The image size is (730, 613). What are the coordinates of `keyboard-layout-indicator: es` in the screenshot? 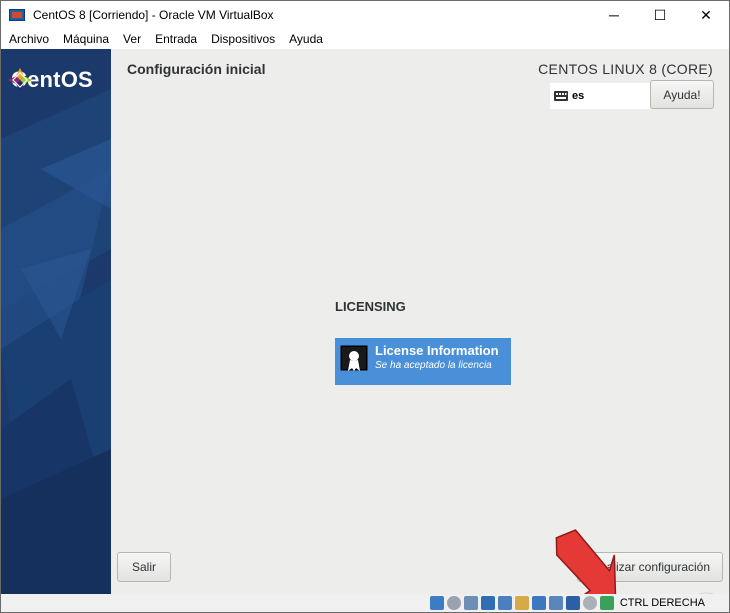 It's located at (600, 96).